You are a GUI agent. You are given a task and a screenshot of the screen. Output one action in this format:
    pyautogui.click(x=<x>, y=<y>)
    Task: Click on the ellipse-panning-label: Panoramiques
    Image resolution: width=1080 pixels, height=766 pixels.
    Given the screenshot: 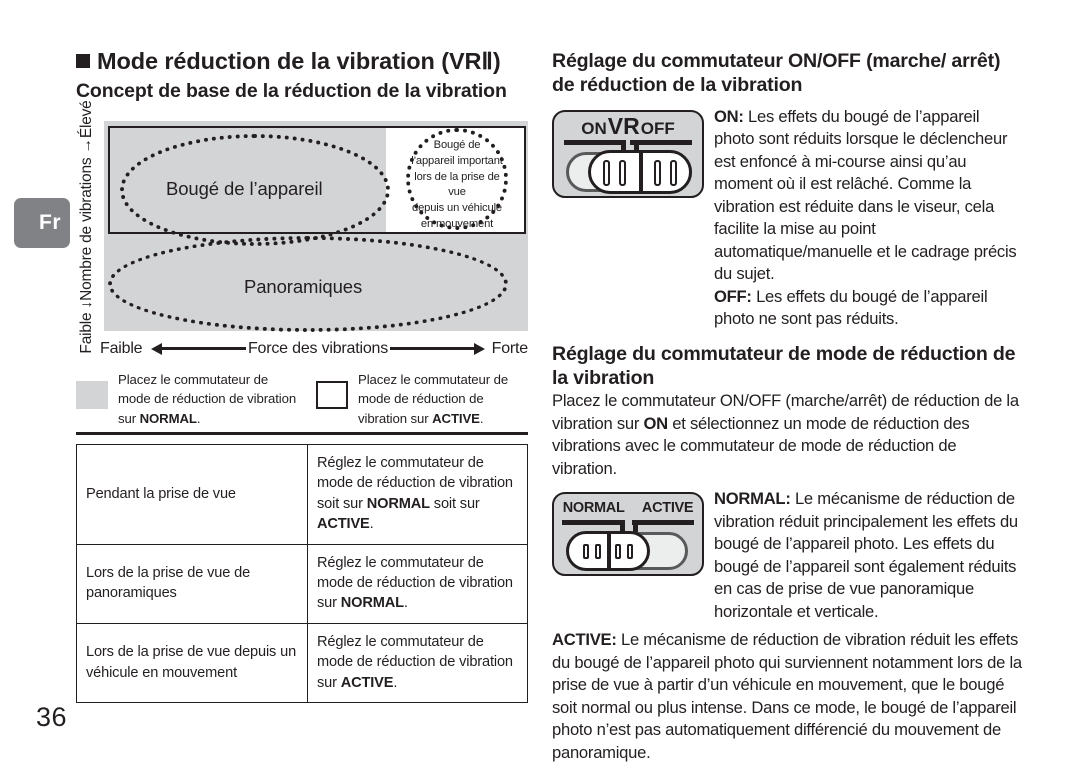 What is the action you would take?
    pyautogui.click(x=303, y=286)
    